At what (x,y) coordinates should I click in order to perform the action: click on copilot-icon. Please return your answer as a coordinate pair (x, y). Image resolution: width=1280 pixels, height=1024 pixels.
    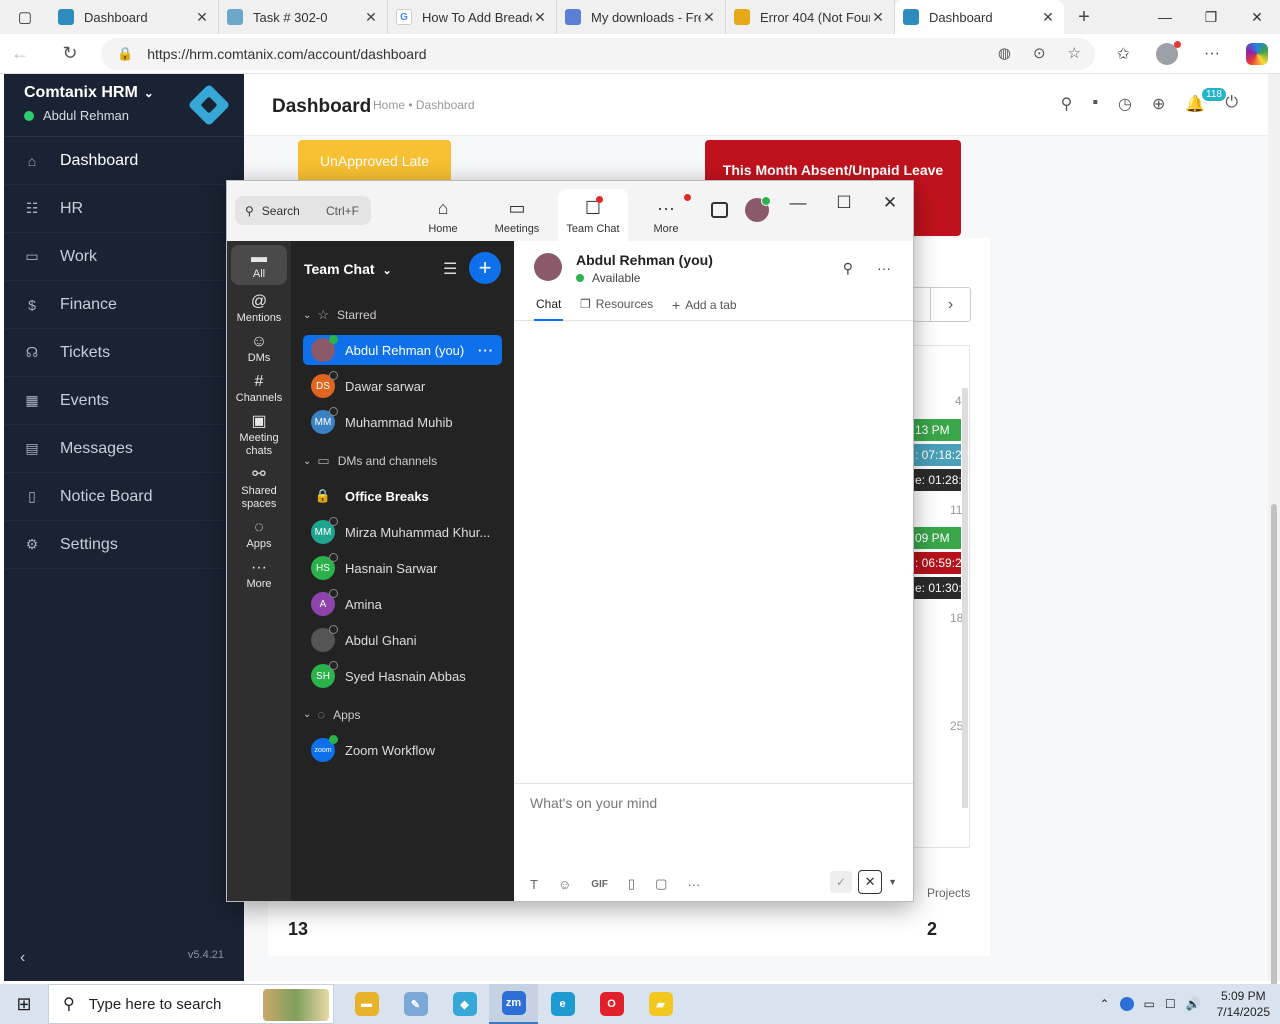
    Looking at the image, I should click on (1257, 54).